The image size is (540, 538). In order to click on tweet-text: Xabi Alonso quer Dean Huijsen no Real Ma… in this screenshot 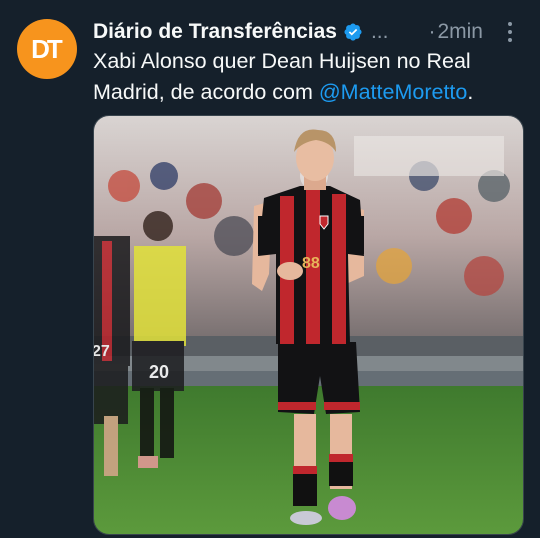, I will do `click(303, 77)`.